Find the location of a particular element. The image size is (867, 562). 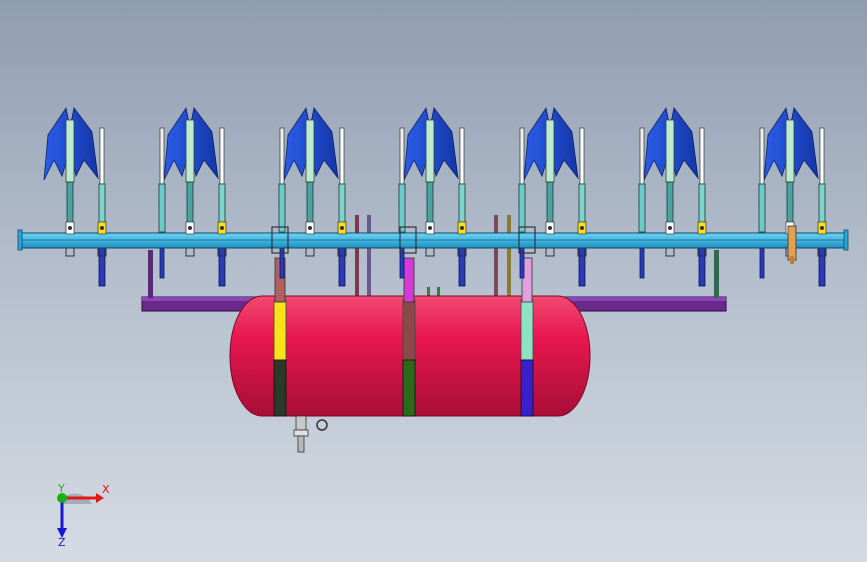

z-axis-label: Z is located at coordinates (62, 542).